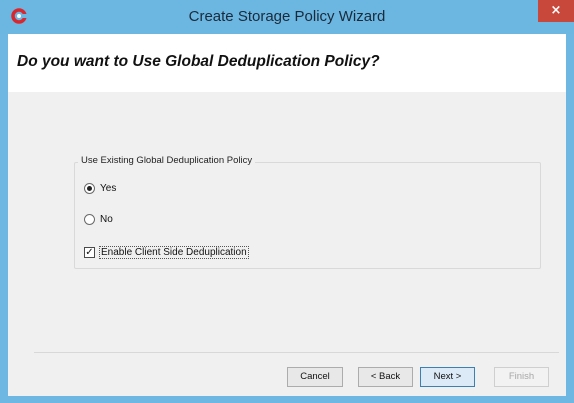  Describe the element at coordinates (447, 377) in the screenshot. I see `next-button: Next >` at that location.